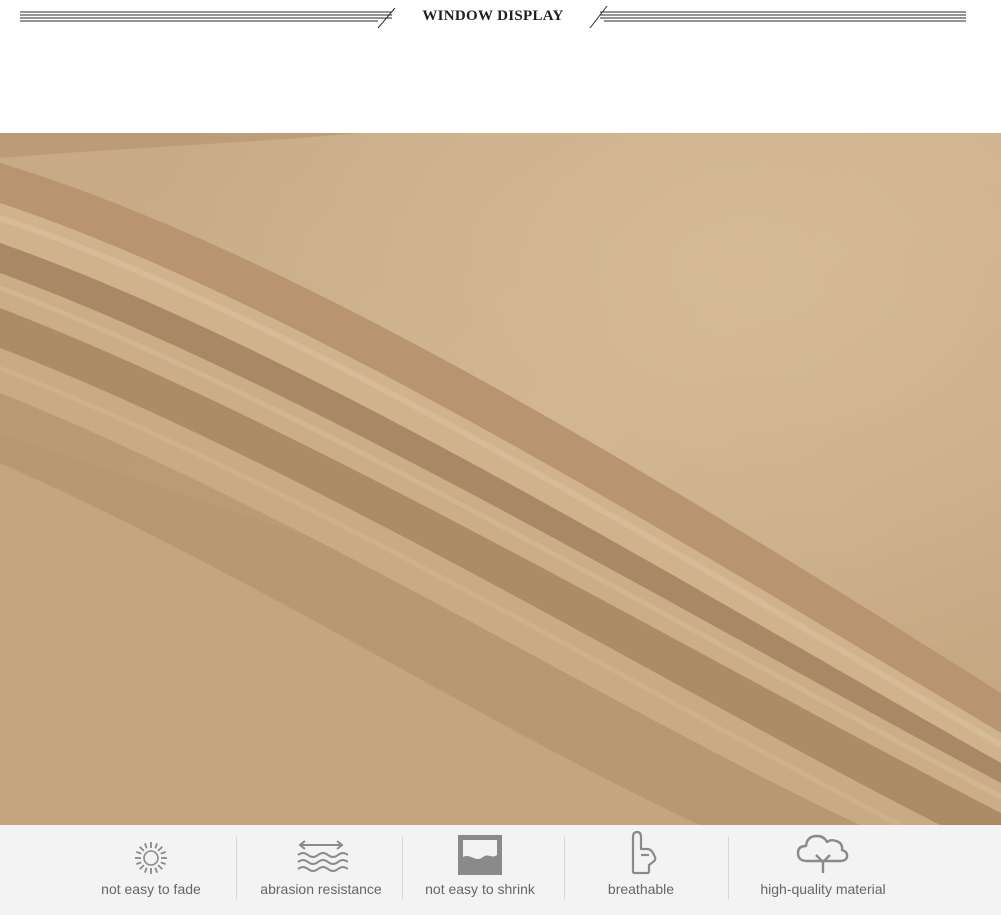 The width and height of the screenshot is (1001, 915). What do you see at coordinates (322, 856) in the screenshot?
I see `waves-arrows-icon` at bounding box center [322, 856].